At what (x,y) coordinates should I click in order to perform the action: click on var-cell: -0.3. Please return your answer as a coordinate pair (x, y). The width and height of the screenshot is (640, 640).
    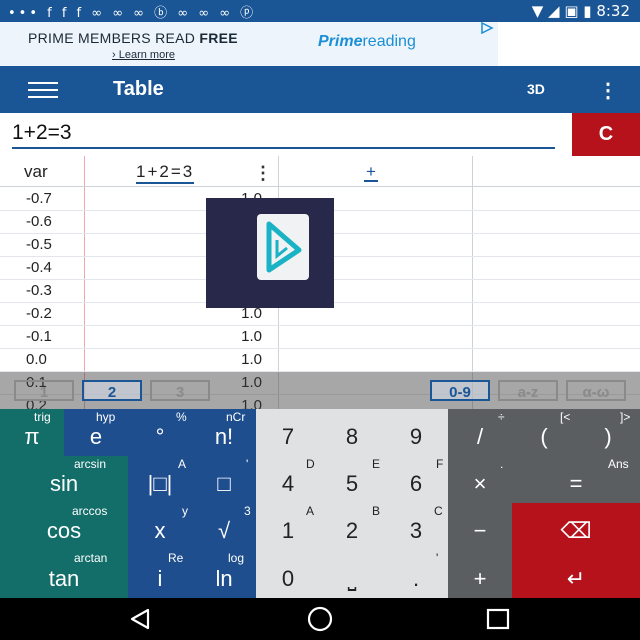
    Looking at the image, I should click on (39, 290).